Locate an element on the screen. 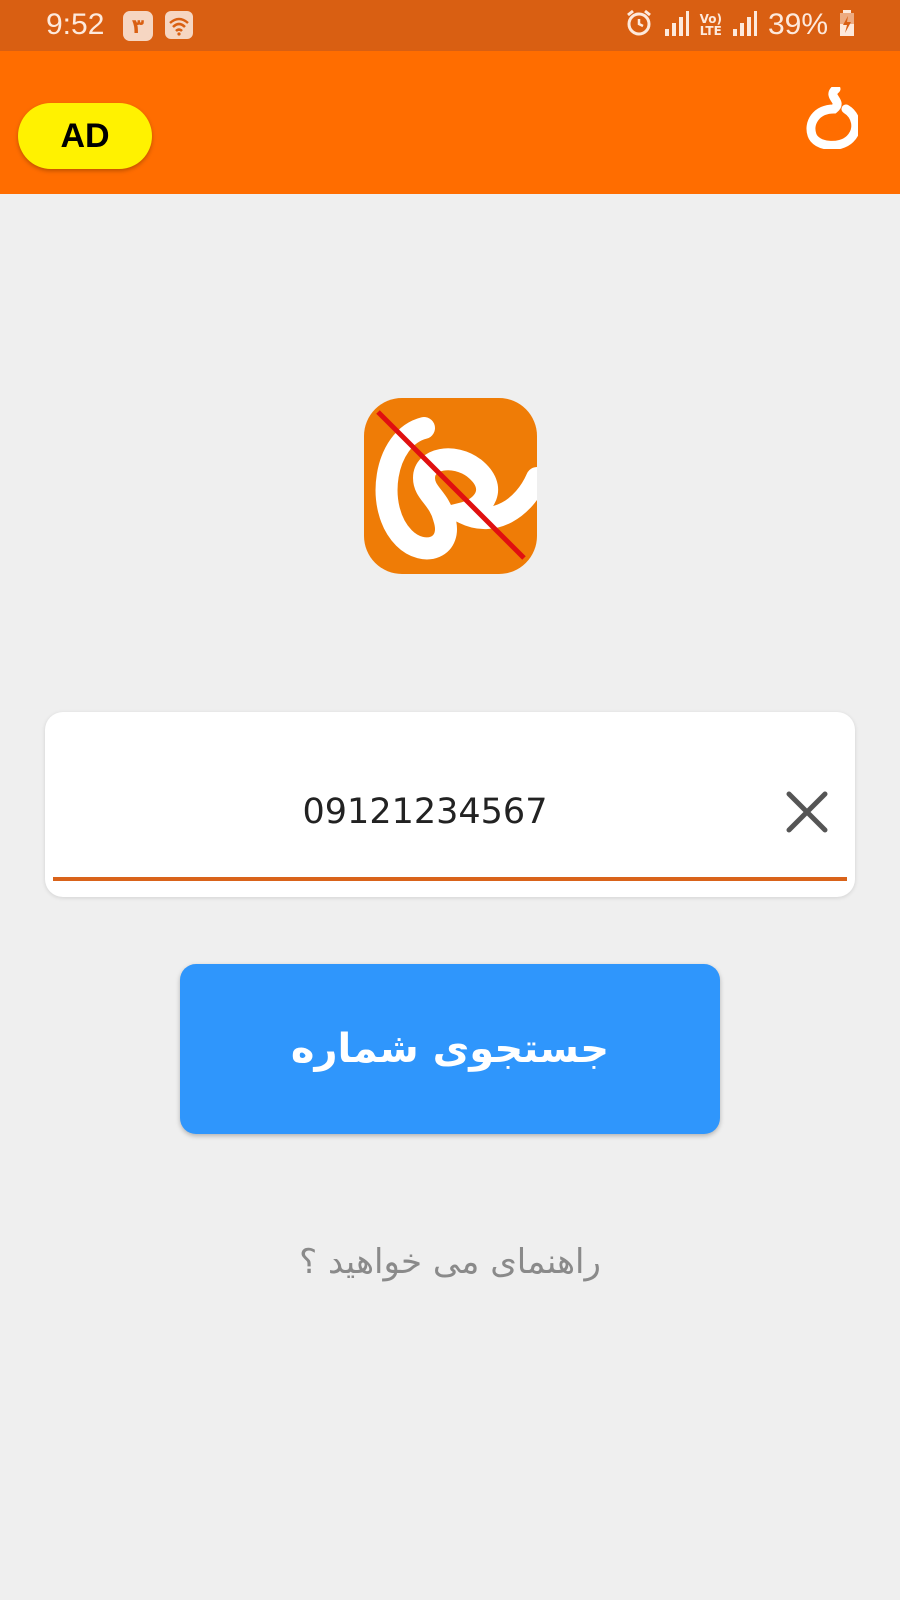 This screenshot has height=1600, width=900. notification-badge: ۳ is located at coordinates (138, 26).